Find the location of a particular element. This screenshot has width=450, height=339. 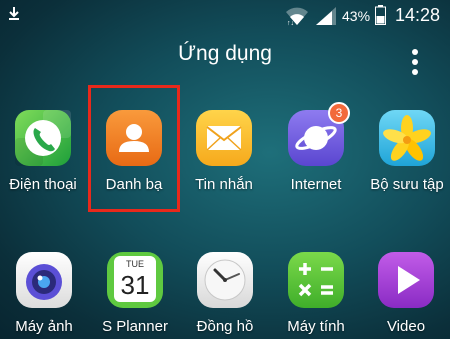

battery-level: 43% is located at coordinates (356, 16).